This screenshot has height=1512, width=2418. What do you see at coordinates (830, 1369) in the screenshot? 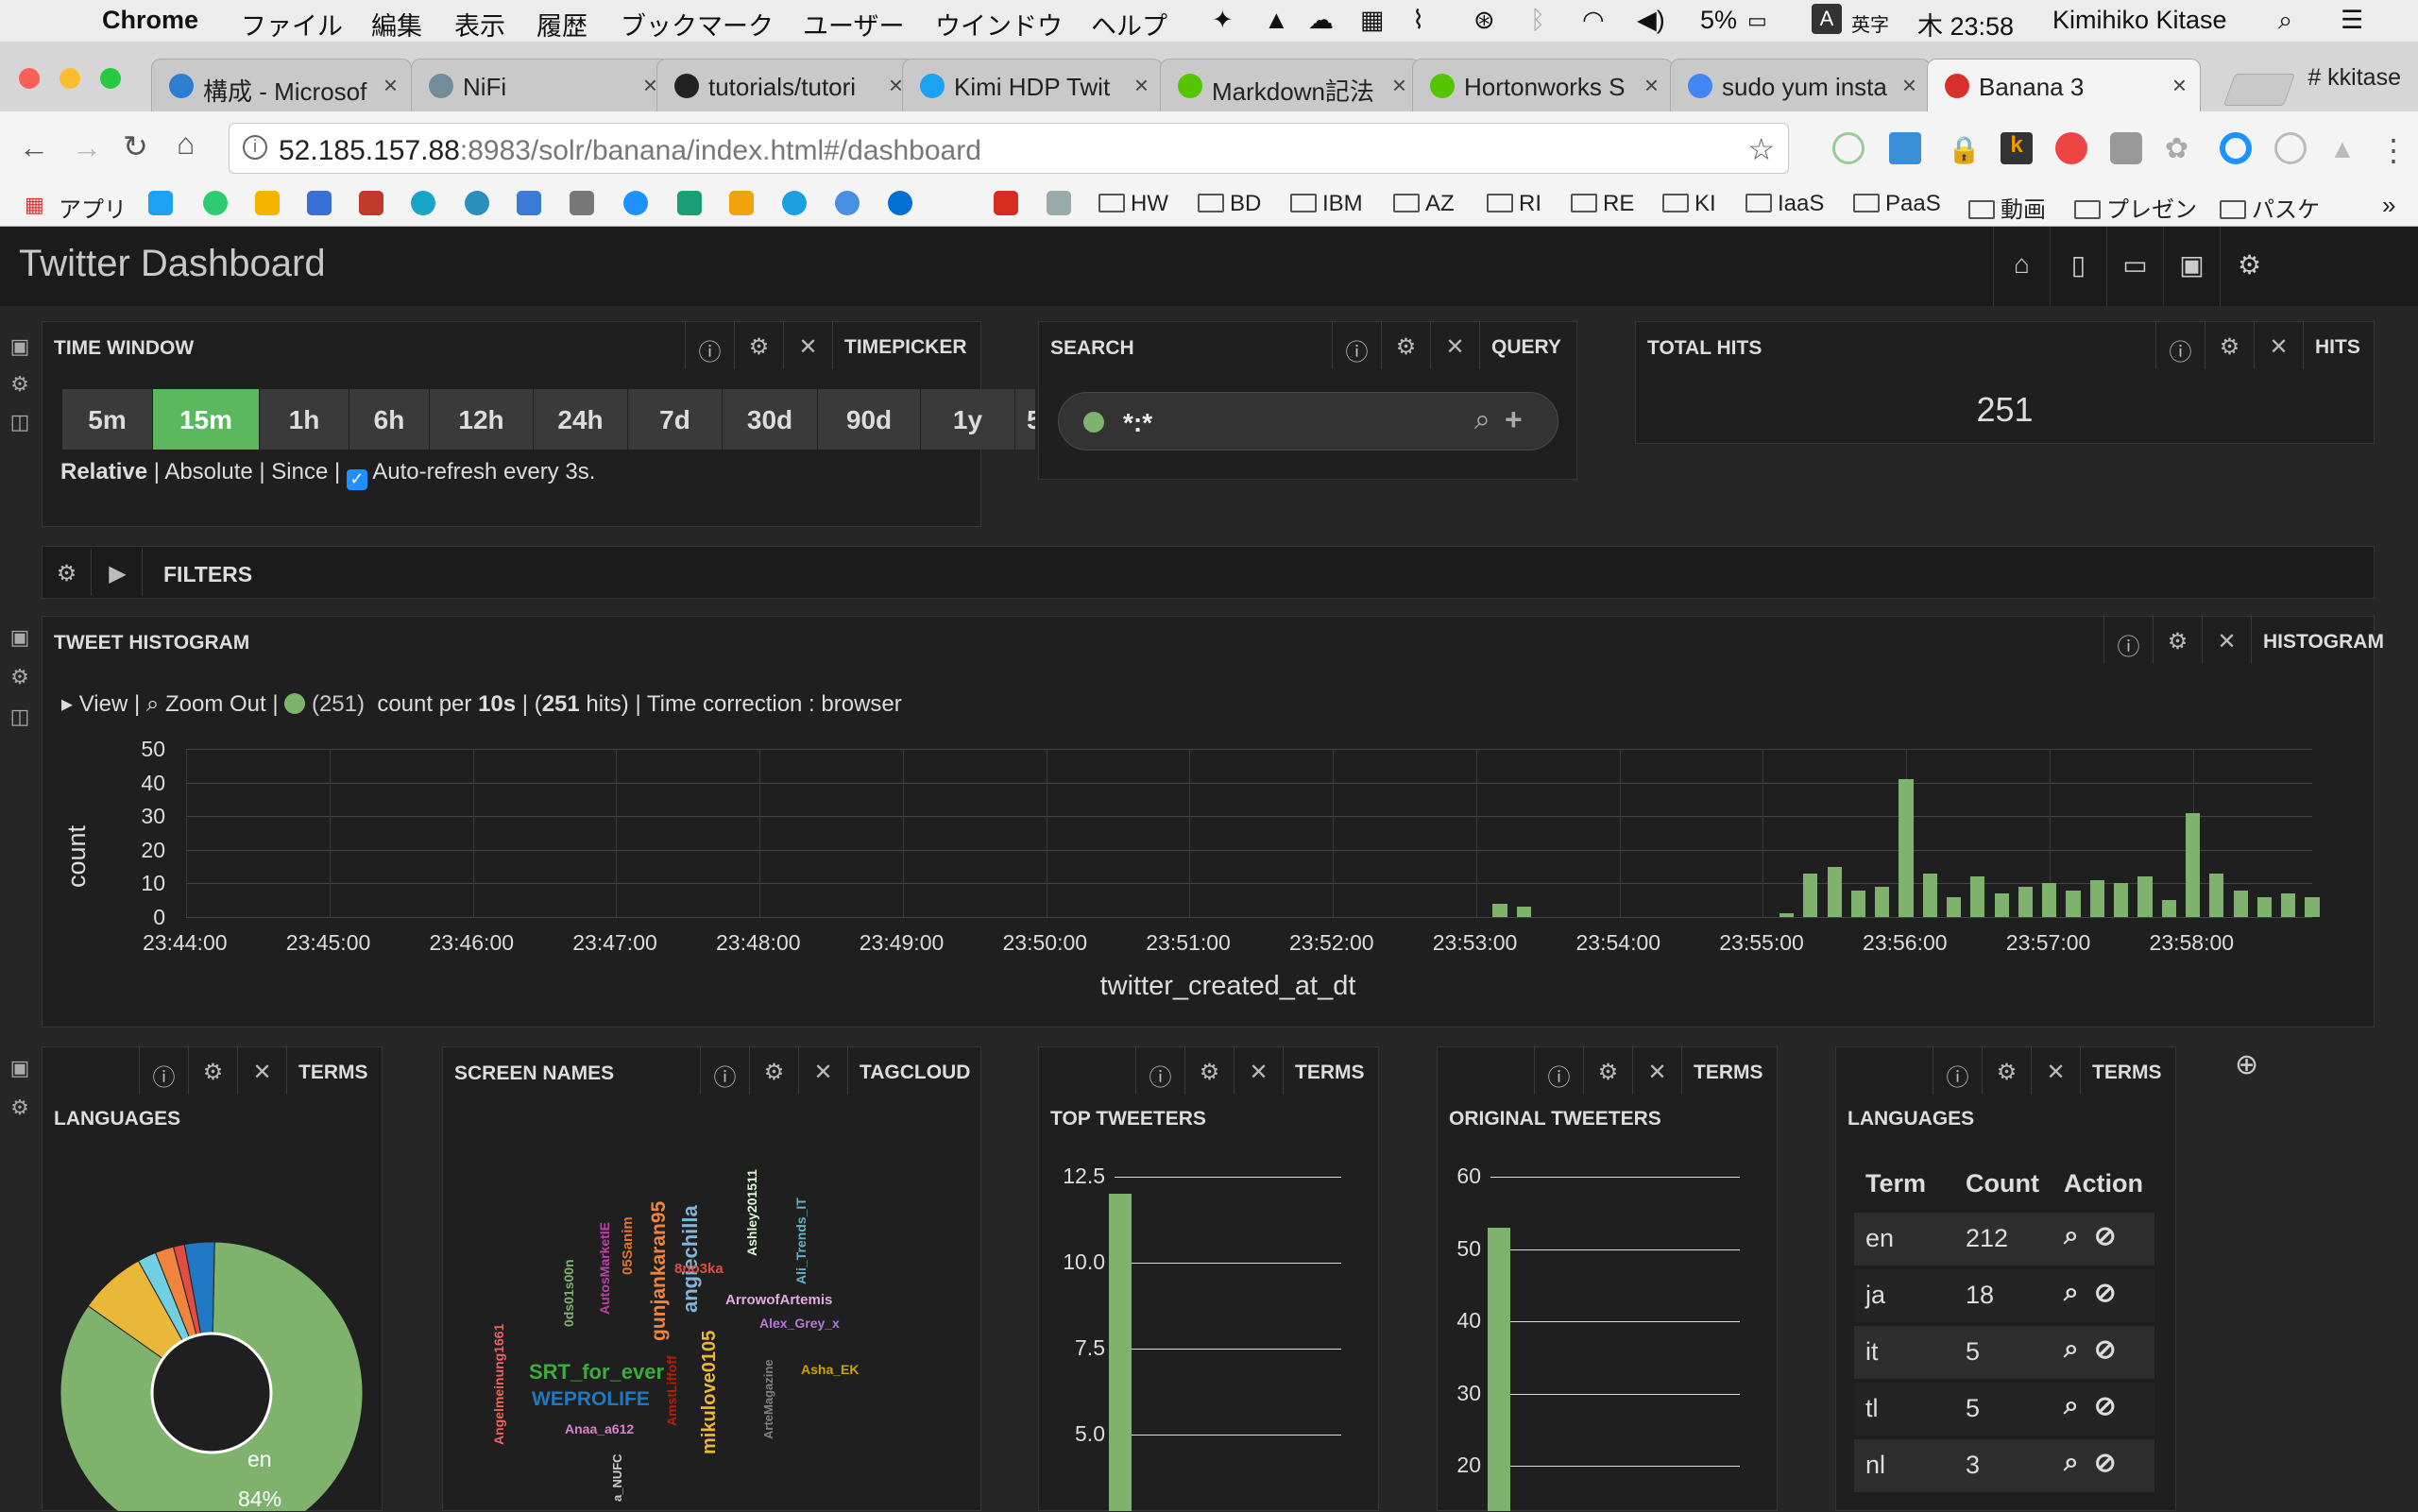
I see `tag-cloud-word: Asha_EK` at bounding box center [830, 1369].